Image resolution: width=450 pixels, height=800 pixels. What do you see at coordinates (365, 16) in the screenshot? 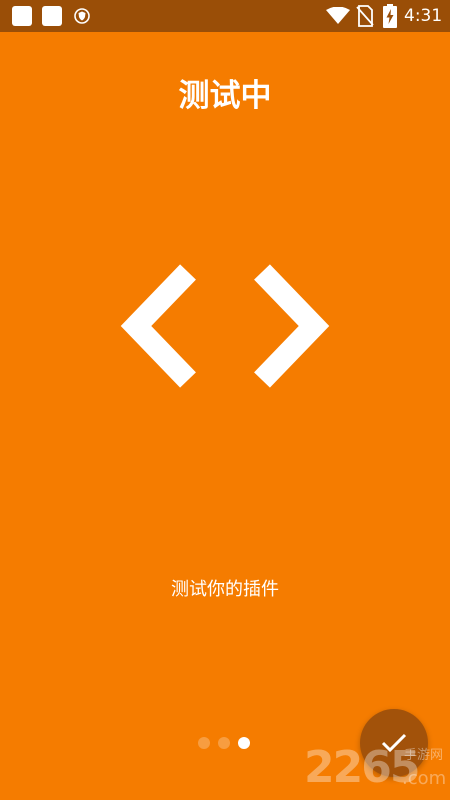
I see `no-sim-icon` at bounding box center [365, 16].